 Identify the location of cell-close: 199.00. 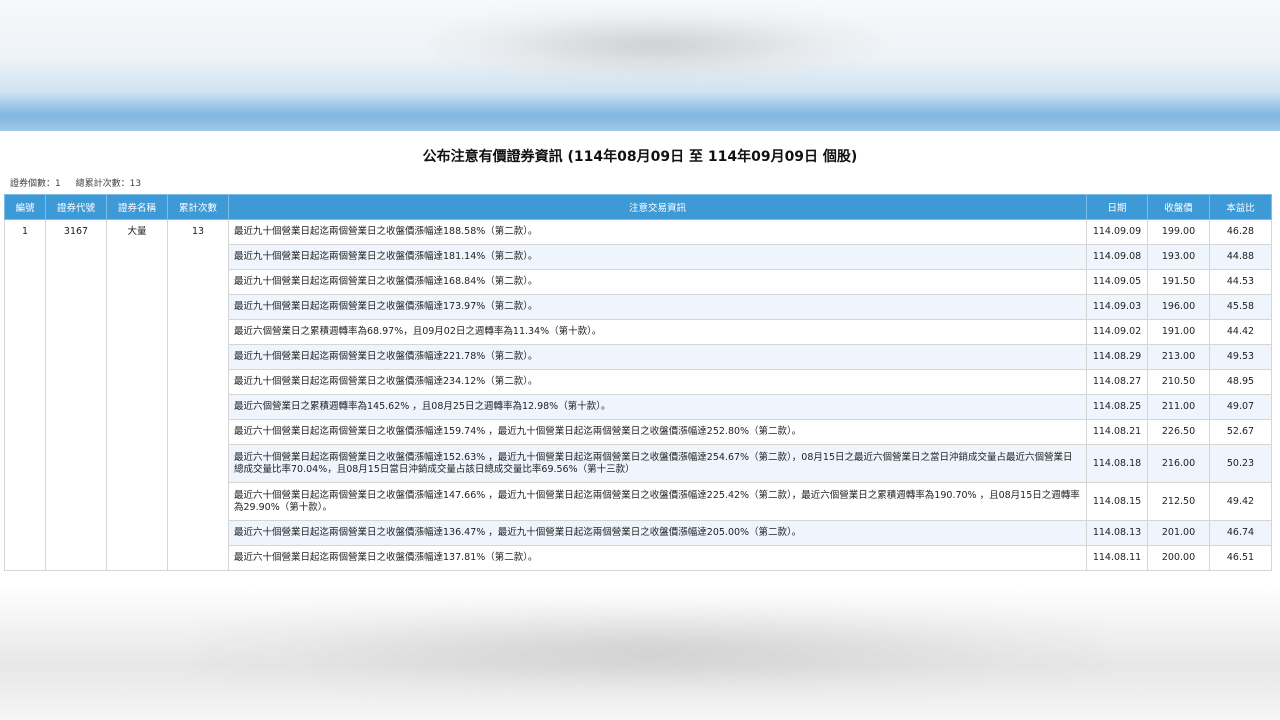
(1178, 232).